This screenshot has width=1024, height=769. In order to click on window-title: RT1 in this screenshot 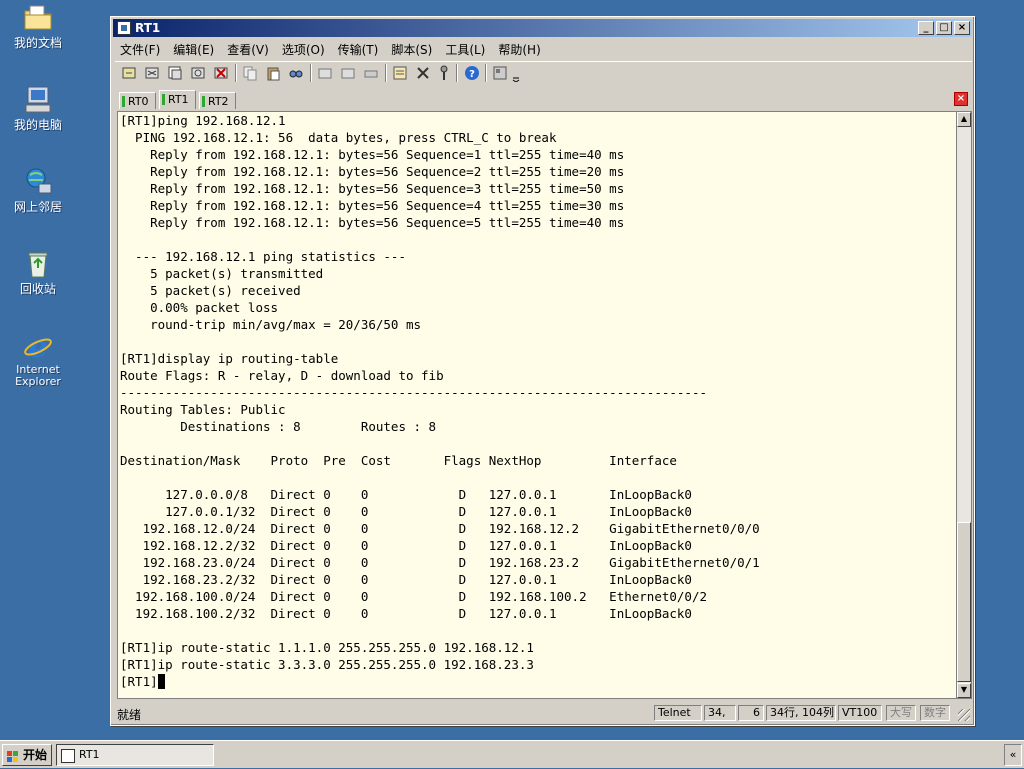, I will do `click(148, 28)`.